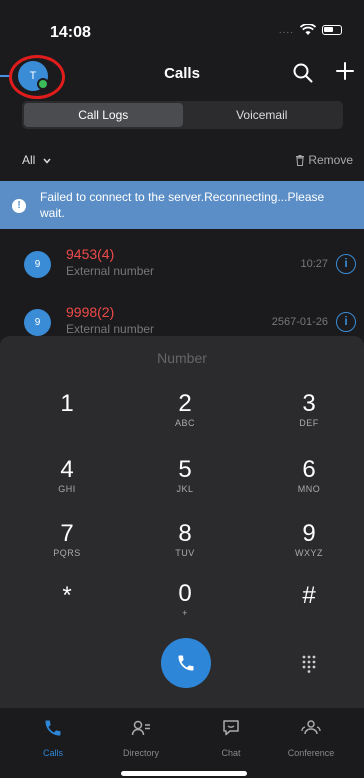 The image size is (364, 778). Describe the element at coordinates (182, 358) in the screenshot. I see `number-input: Number` at that location.